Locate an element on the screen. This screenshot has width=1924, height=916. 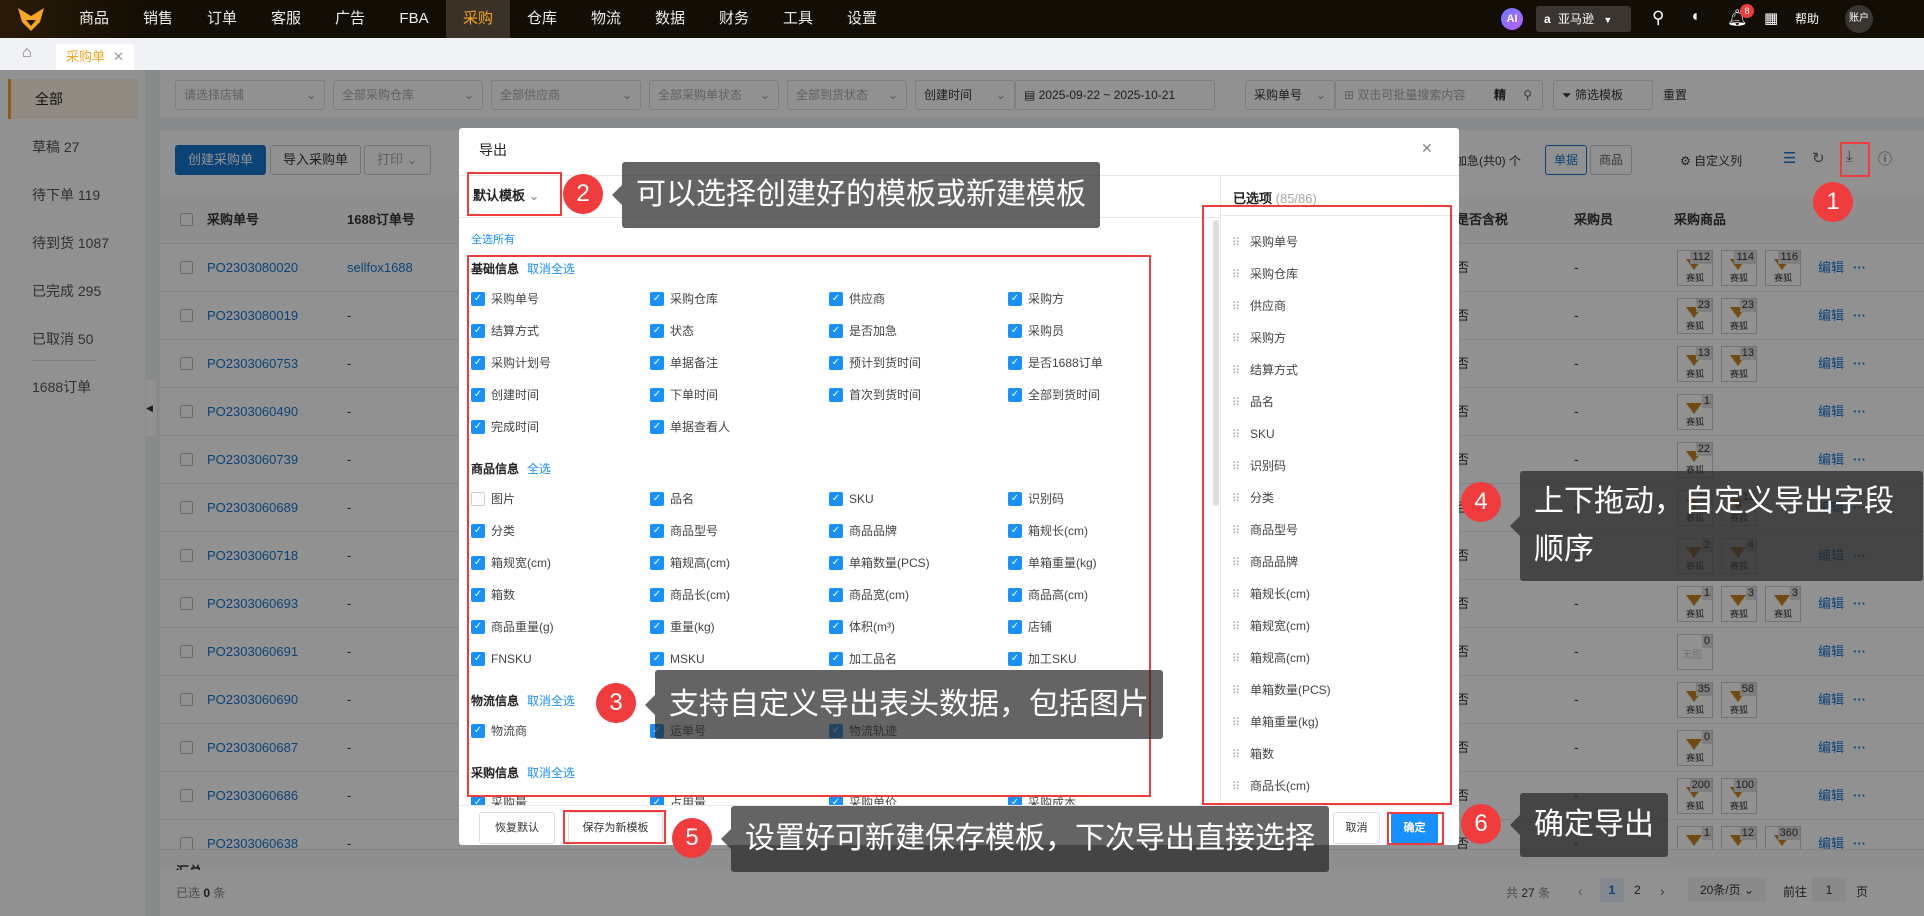
headset-icon: ◖ is located at coordinates (1695, 17).